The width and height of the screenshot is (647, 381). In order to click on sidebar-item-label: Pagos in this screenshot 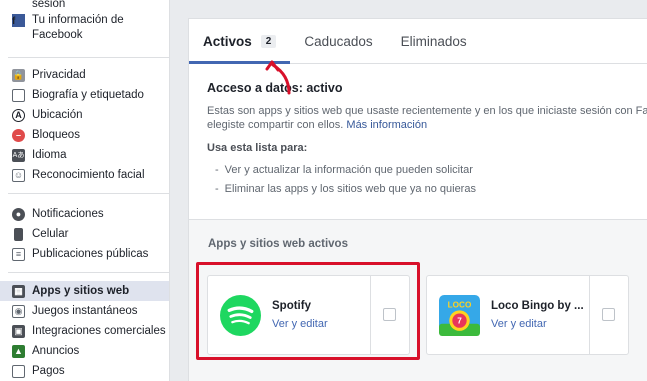, I will do `click(48, 371)`.